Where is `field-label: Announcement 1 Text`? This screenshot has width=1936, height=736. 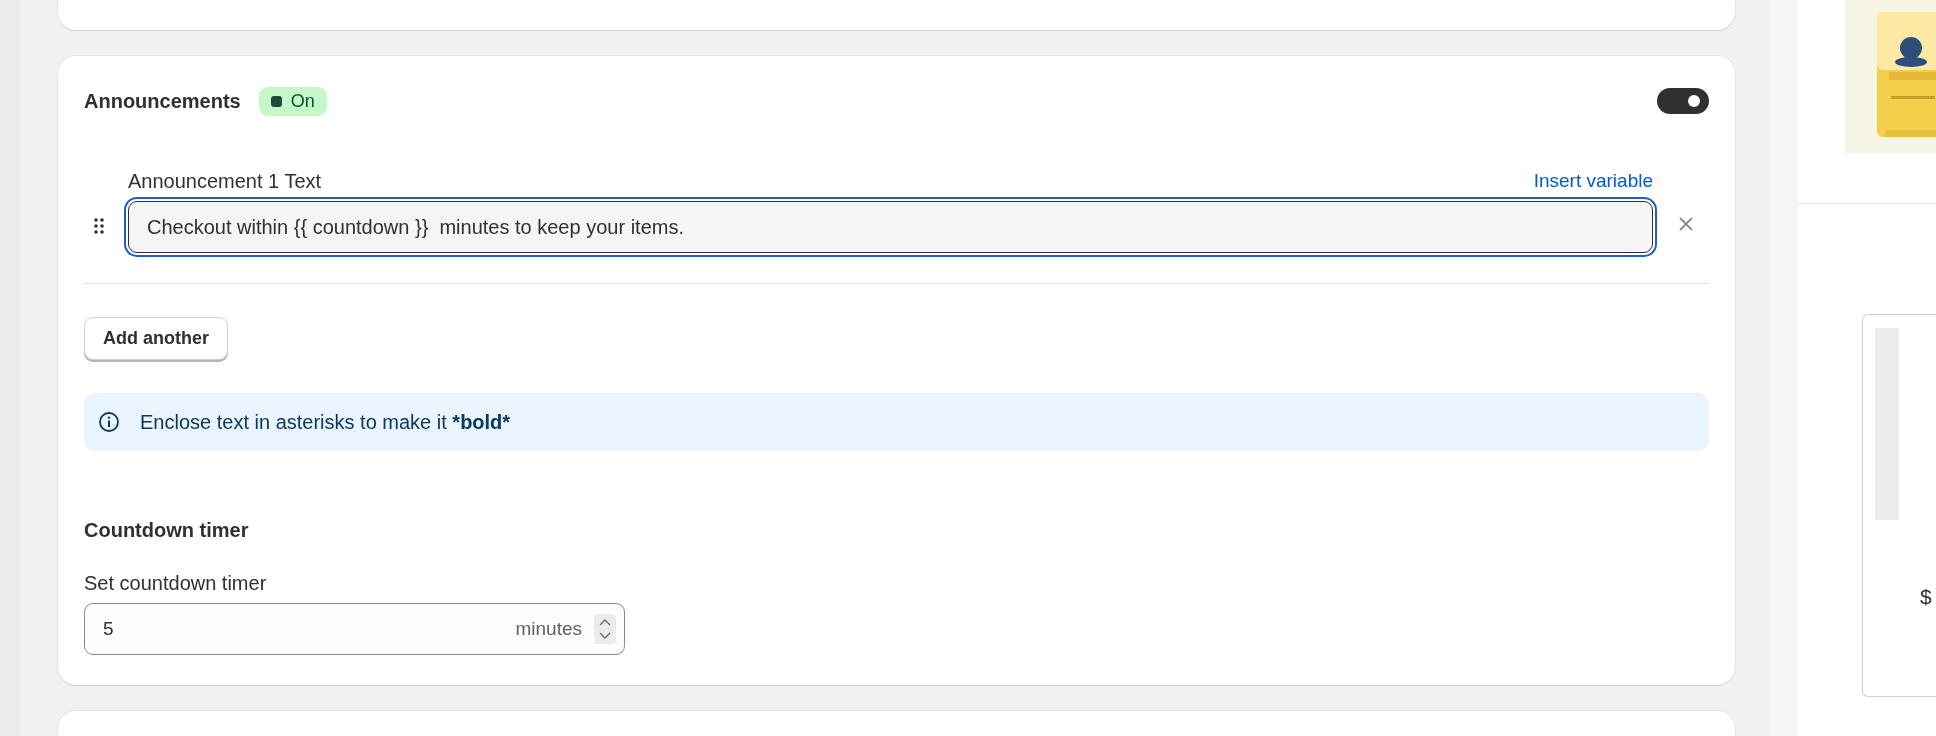 field-label: Announcement 1 Text is located at coordinates (225, 181).